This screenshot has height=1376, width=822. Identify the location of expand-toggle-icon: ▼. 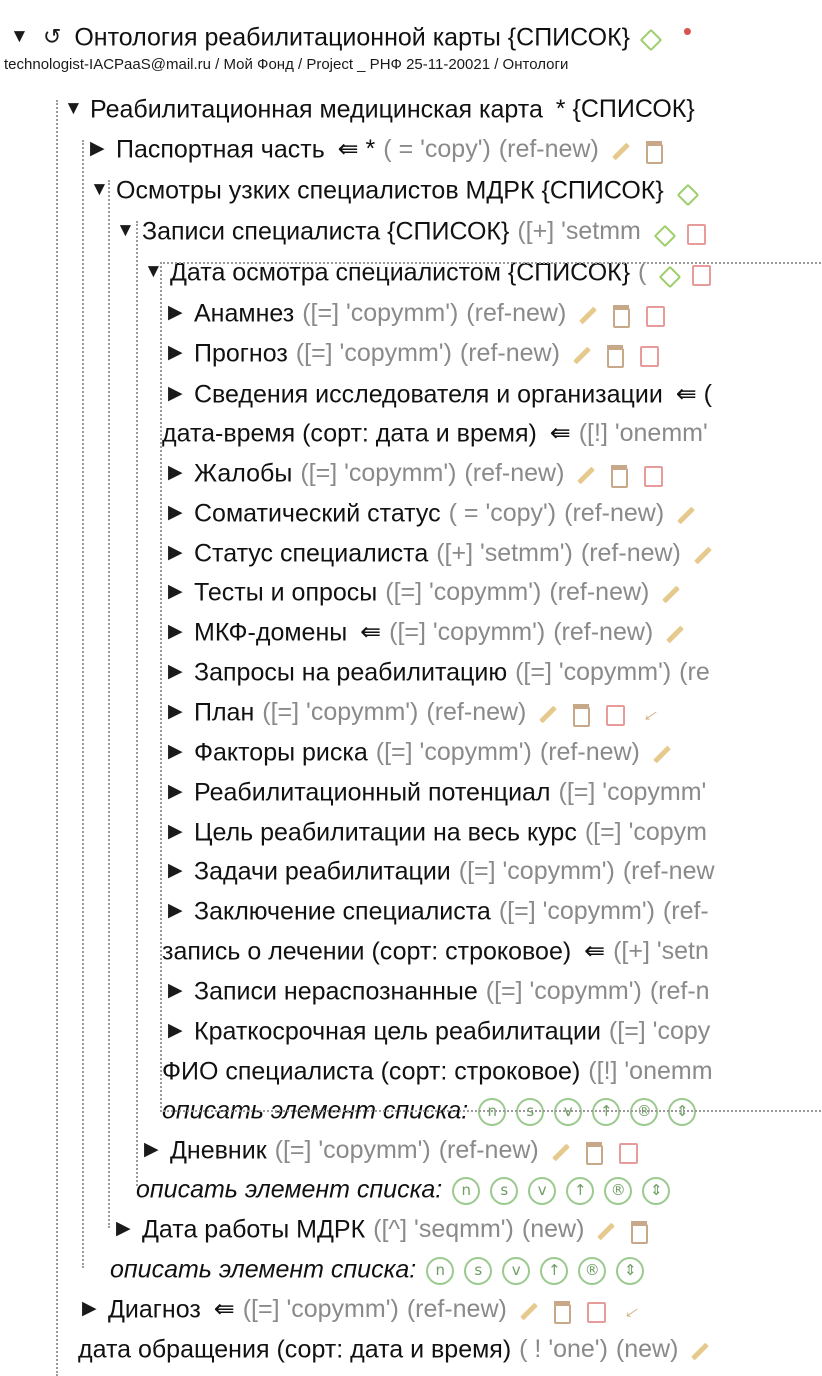
(19, 36).